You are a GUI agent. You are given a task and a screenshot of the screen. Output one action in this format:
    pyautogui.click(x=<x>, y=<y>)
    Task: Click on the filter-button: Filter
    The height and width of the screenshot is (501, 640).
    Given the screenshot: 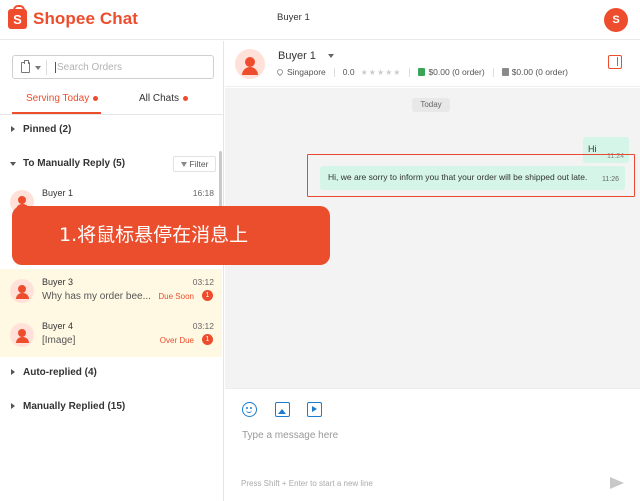 What is the action you would take?
    pyautogui.click(x=194, y=164)
    